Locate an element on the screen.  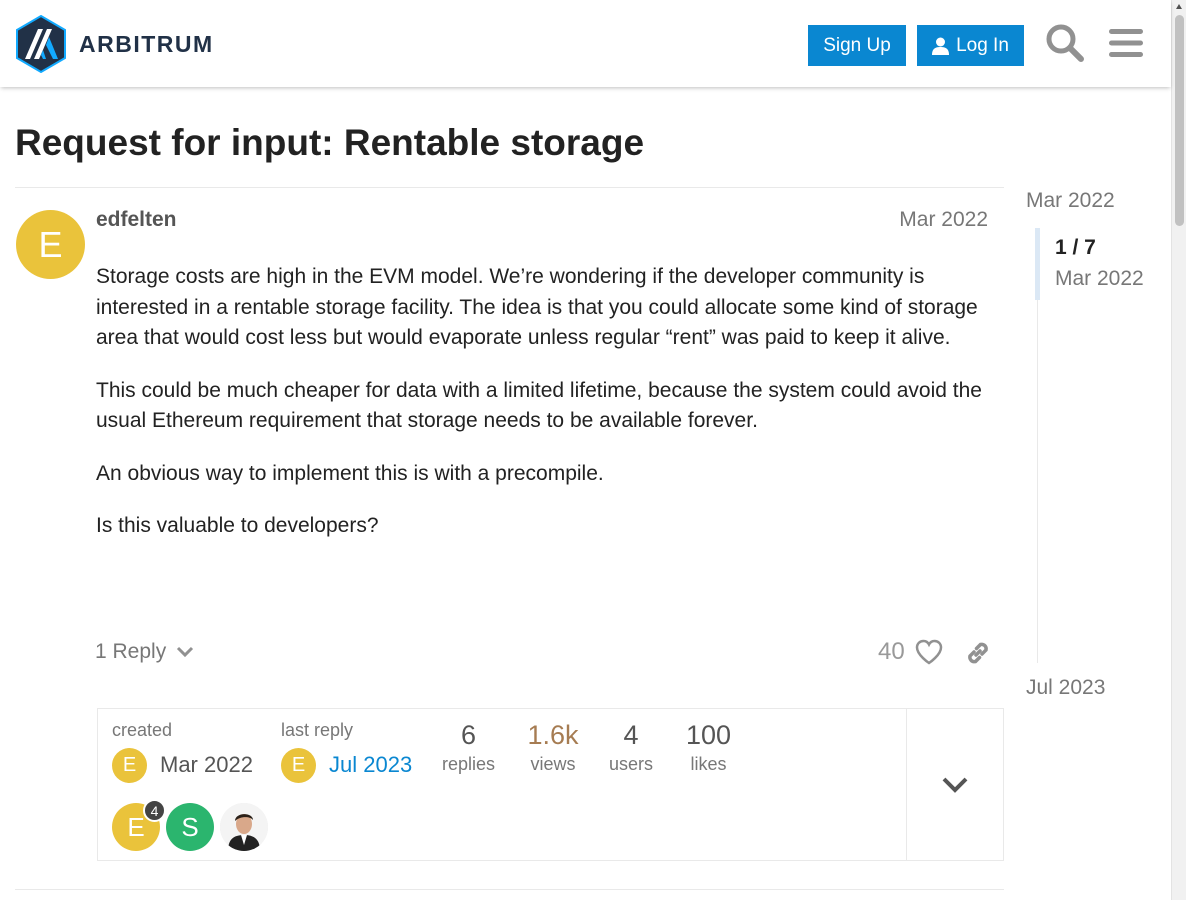
stat-label: views is located at coordinates (553, 764).